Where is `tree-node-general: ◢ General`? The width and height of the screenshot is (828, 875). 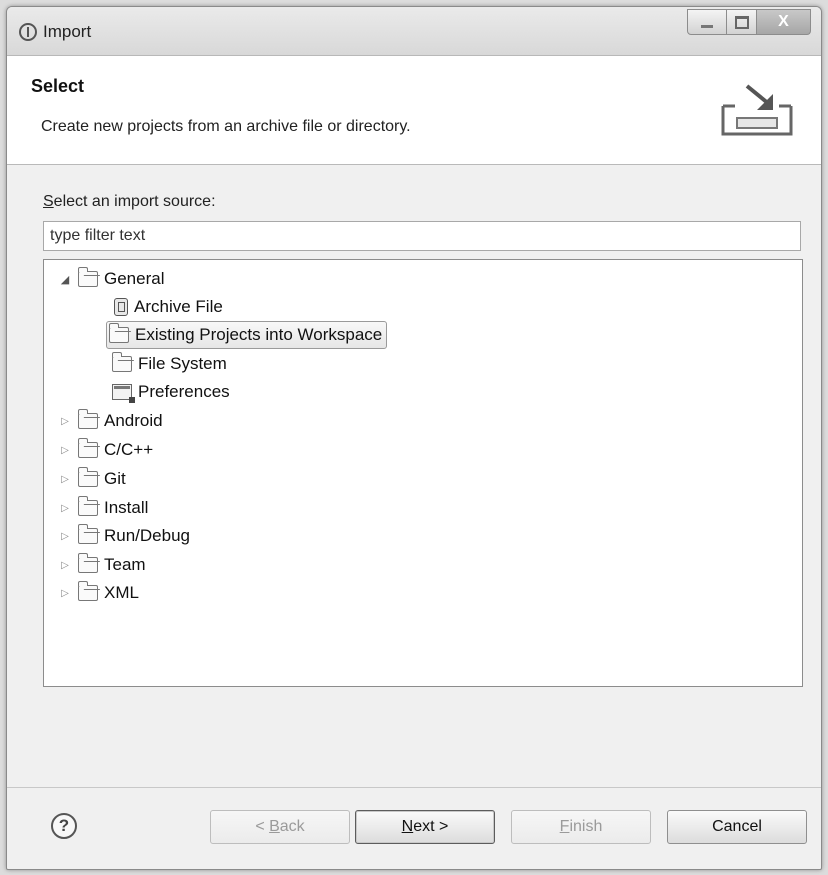
tree-node-general: ◢ General is located at coordinates (111, 279).